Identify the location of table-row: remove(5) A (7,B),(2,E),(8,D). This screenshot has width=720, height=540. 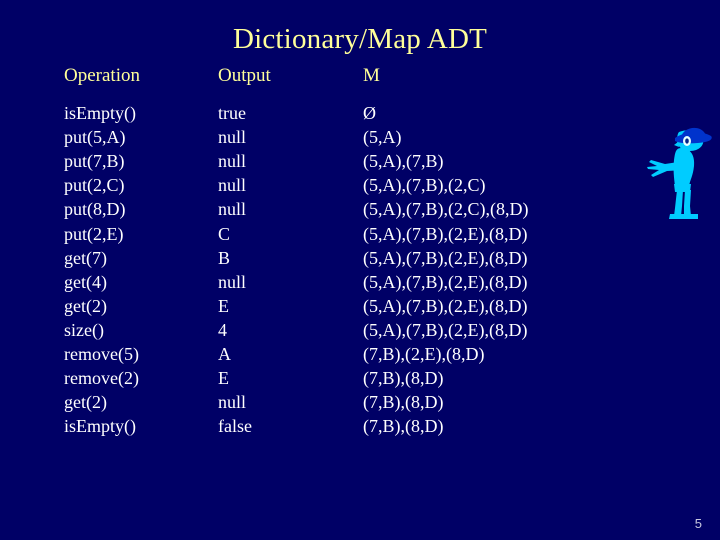
(360, 354).